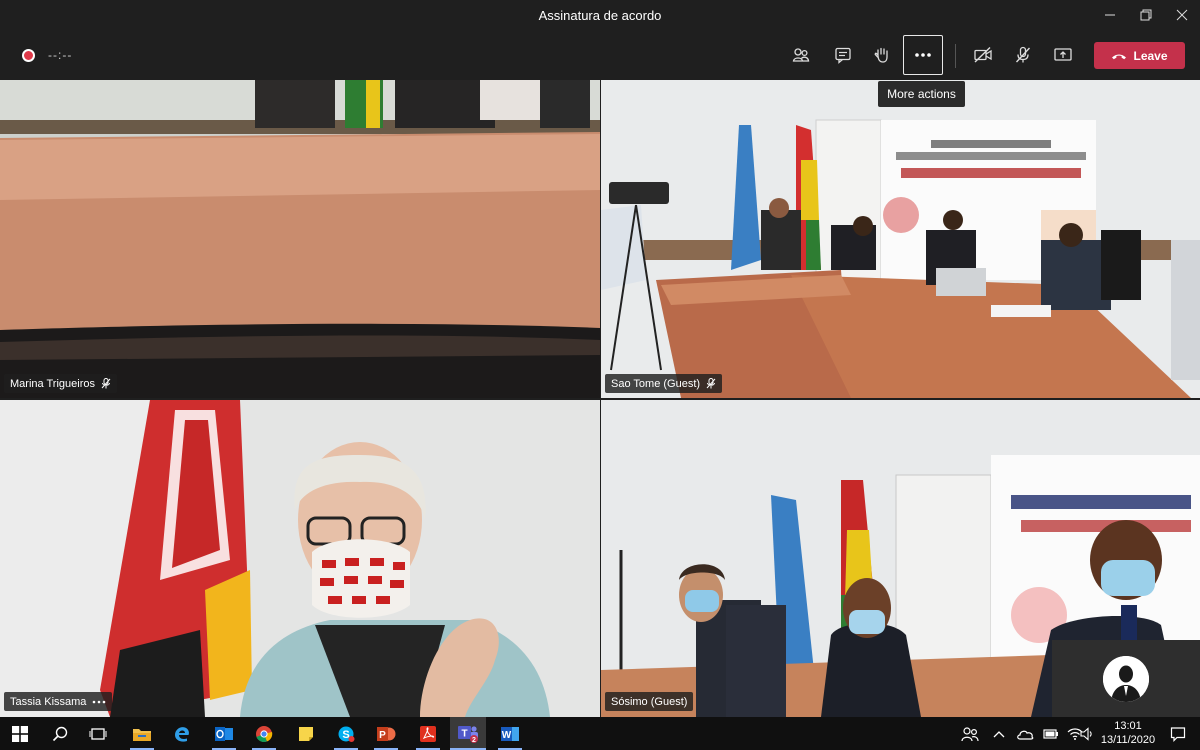 The width and height of the screenshot is (1200, 750). I want to click on start-button, so click(20, 733).